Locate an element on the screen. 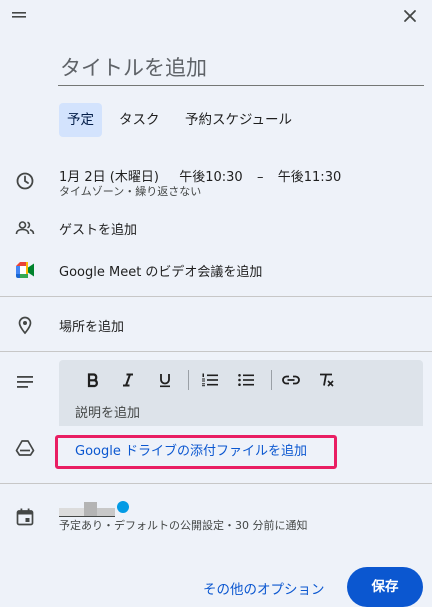 Image resolution: width=432 pixels, height=607 pixels. calendar-selector is located at coordinates (99, 508).